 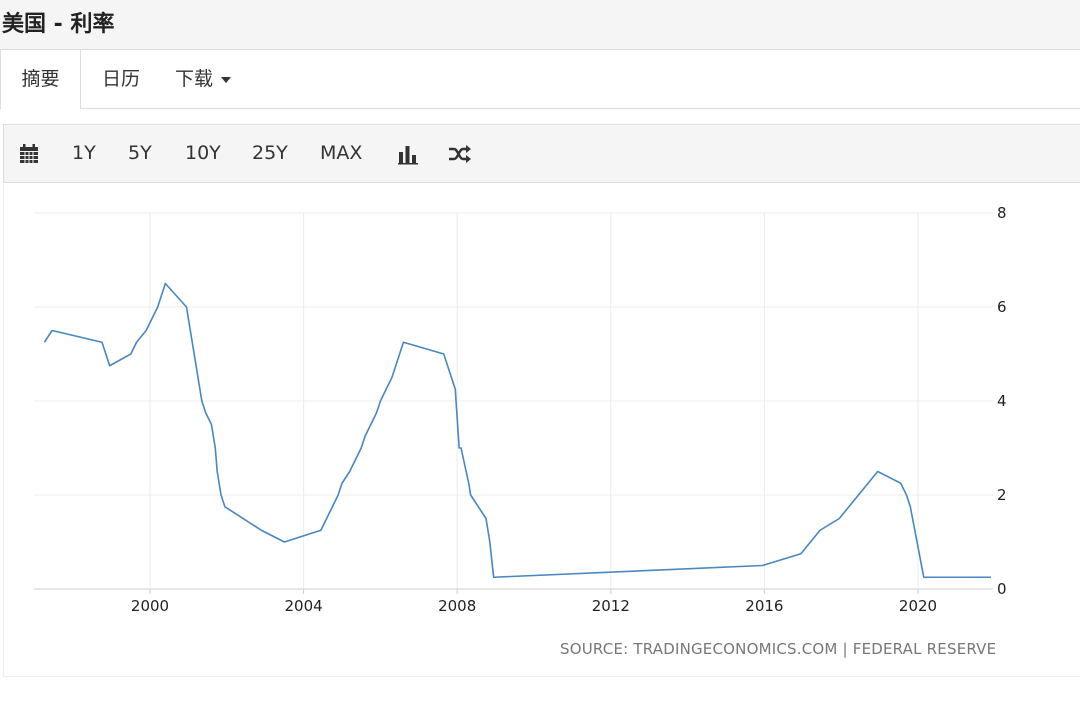 I want to click on y-tick-label: 6, so click(x=1002, y=307).